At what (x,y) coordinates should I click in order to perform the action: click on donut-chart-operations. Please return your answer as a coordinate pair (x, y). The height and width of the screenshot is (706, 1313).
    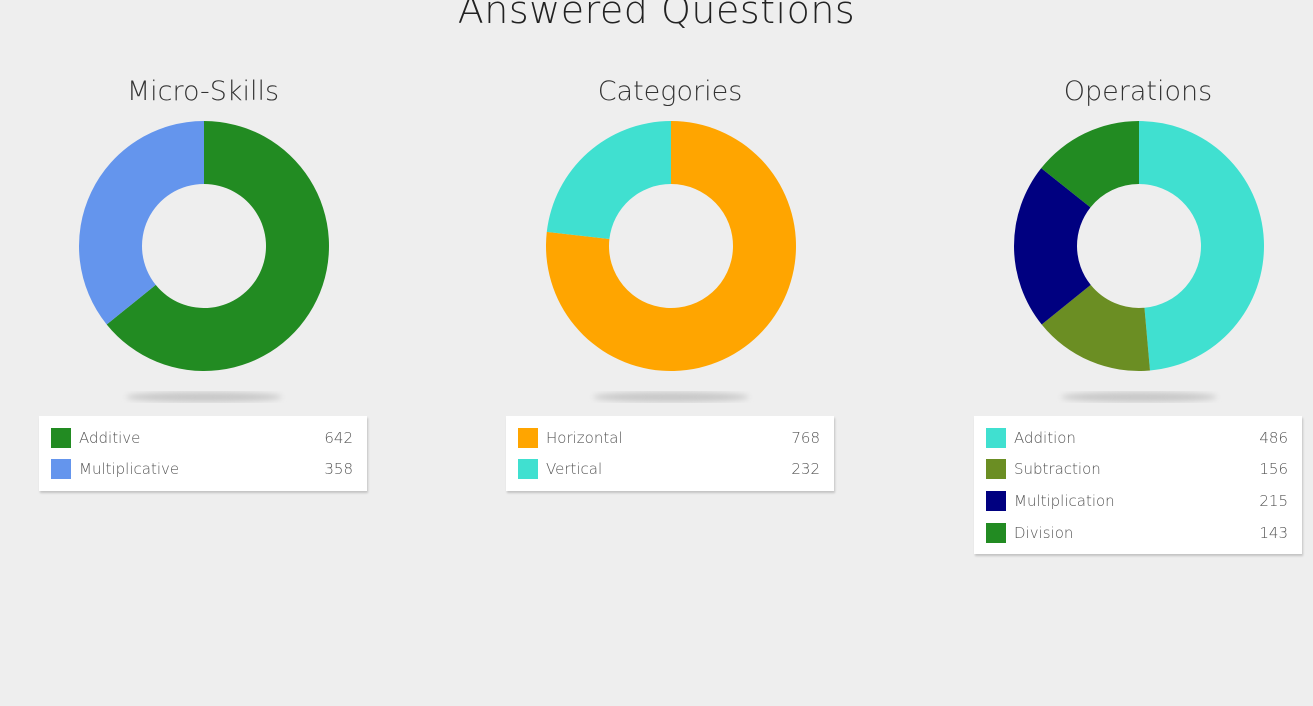
    Looking at the image, I should click on (1139, 261).